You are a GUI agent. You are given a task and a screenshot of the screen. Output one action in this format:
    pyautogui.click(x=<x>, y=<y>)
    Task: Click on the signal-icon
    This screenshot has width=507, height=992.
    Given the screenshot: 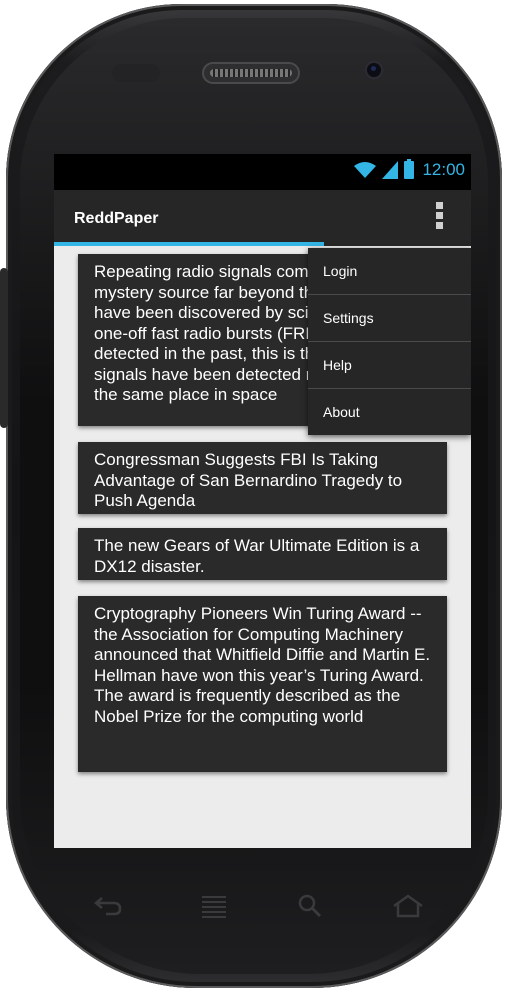 What is the action you would take?
    pyautogui.click(x=390, y=170)
    